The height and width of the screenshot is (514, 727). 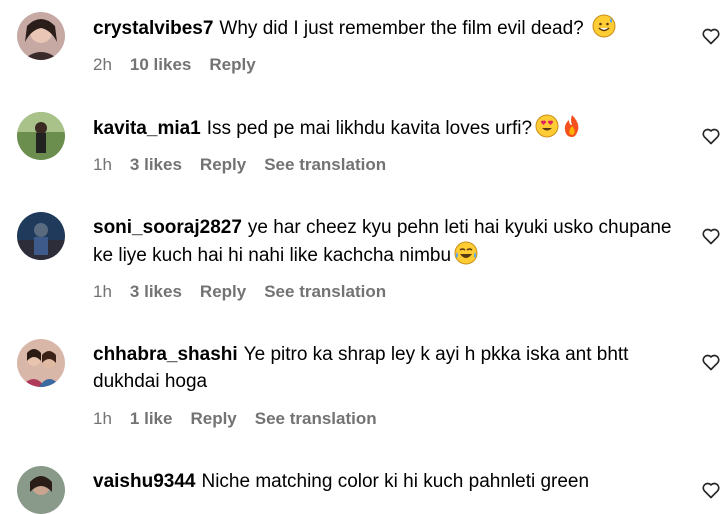 I want to click on comment-username: vaishu9344, so click(x=144, y=481).